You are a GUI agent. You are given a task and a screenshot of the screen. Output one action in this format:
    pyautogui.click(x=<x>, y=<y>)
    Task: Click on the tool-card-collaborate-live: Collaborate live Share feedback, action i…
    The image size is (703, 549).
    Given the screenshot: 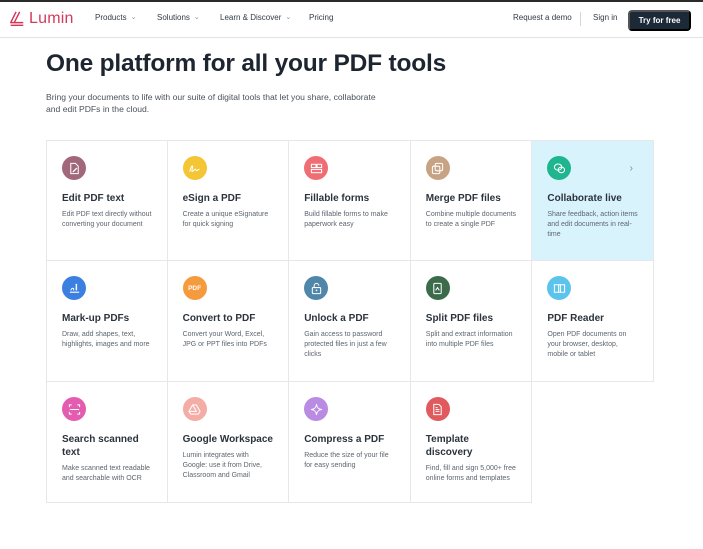 What is the action you would take?
    pyautogui.click(x=593, y=200)
    